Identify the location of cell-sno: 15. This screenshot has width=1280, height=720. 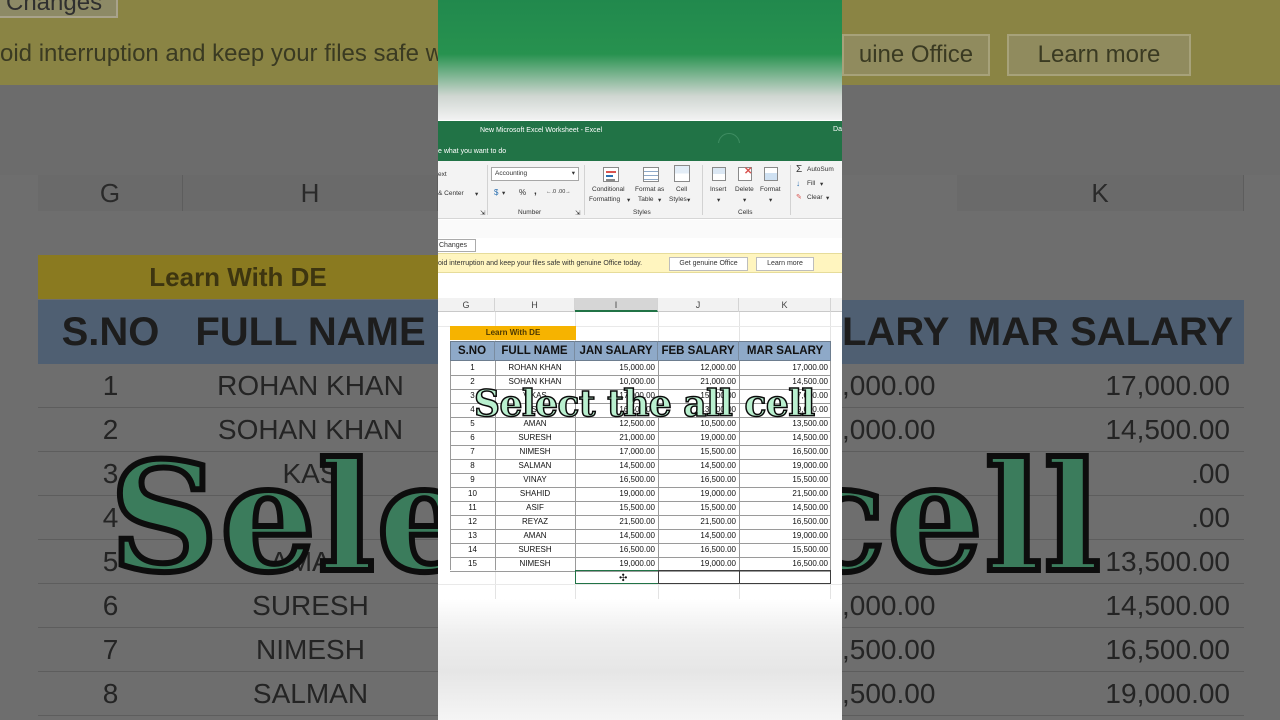
(472, 564).